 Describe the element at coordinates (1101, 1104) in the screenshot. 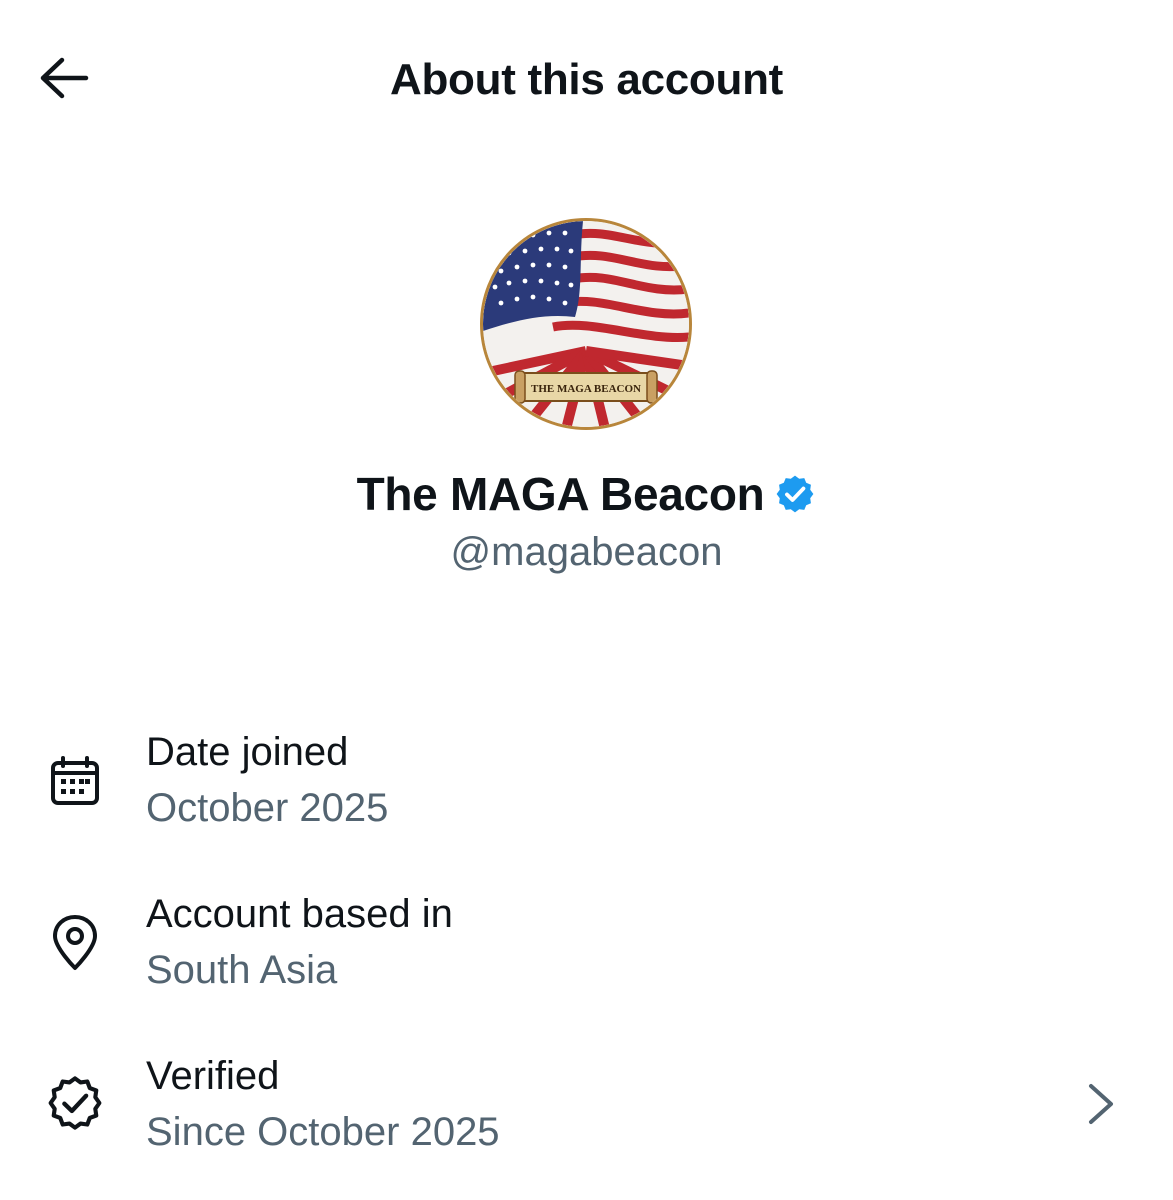

I see `chevron-right-icon` at that location.